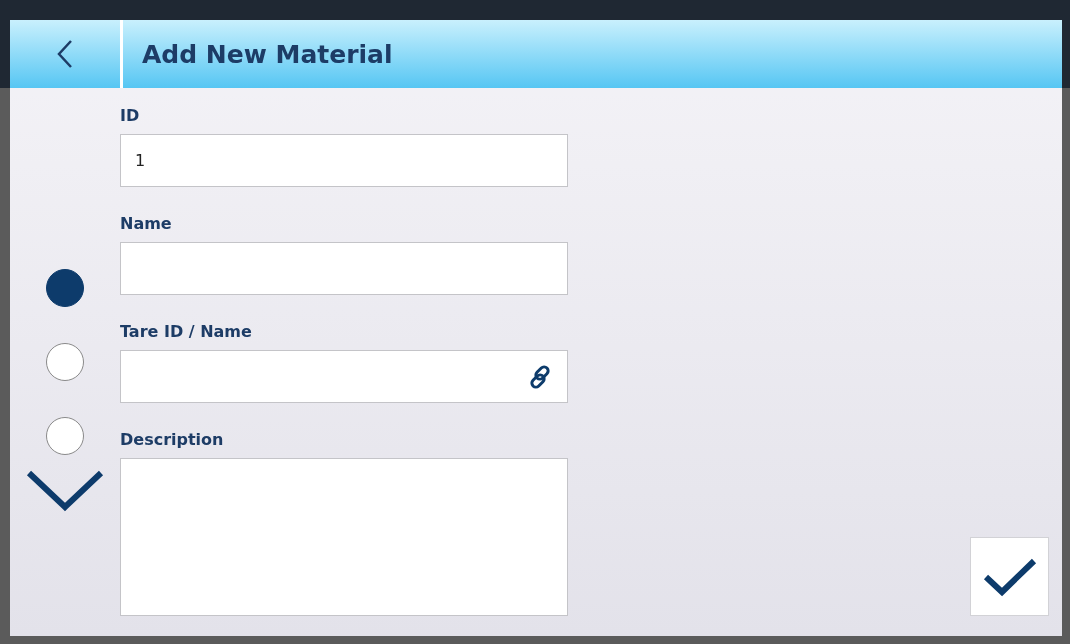 The width and height of the screenshot is (1070, 644). What do you see at coordinates (65, 491) in the screenshot?
I see `chevron-down-icon` at bounding box center [65, 491].